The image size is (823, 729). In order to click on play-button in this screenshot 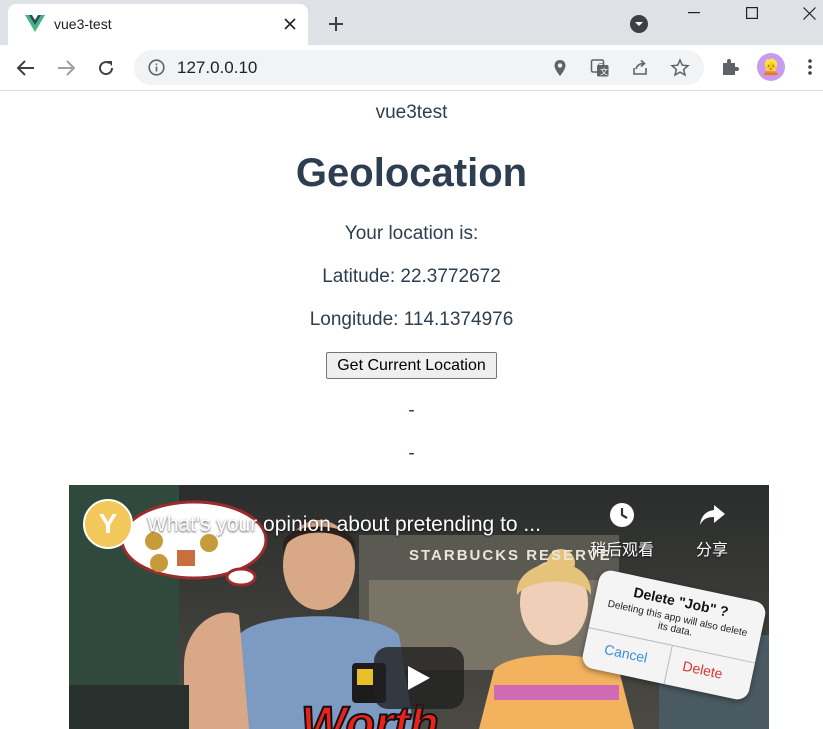, I will do `click(419, 678)`.